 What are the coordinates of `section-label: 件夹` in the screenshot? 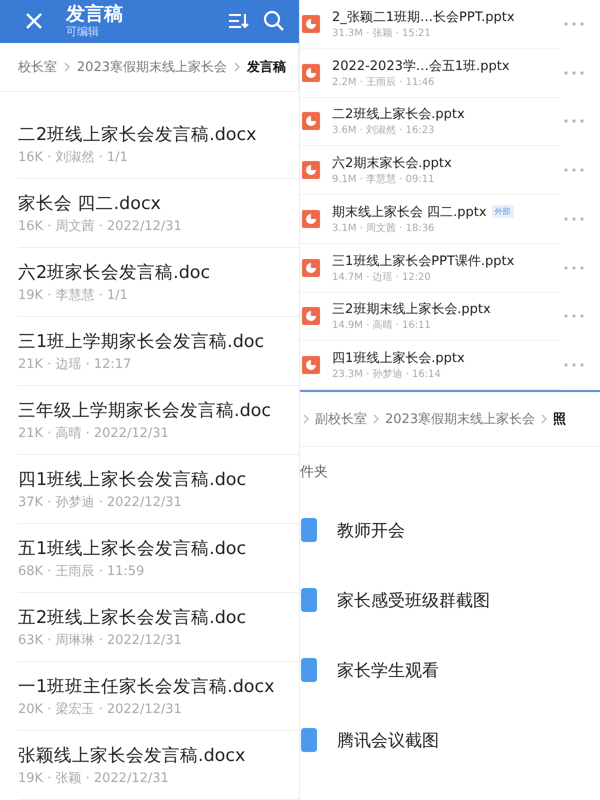 It's located at (314, 472).